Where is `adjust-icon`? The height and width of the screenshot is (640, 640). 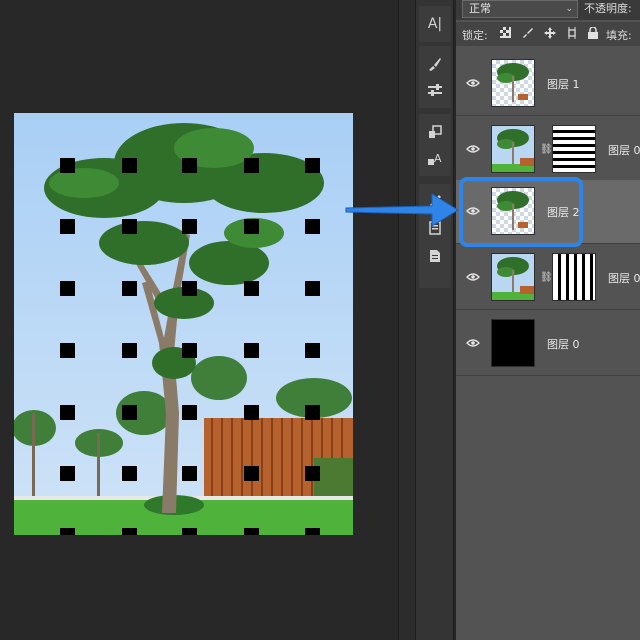
adjust-icon is located at coordinates (435, 90).